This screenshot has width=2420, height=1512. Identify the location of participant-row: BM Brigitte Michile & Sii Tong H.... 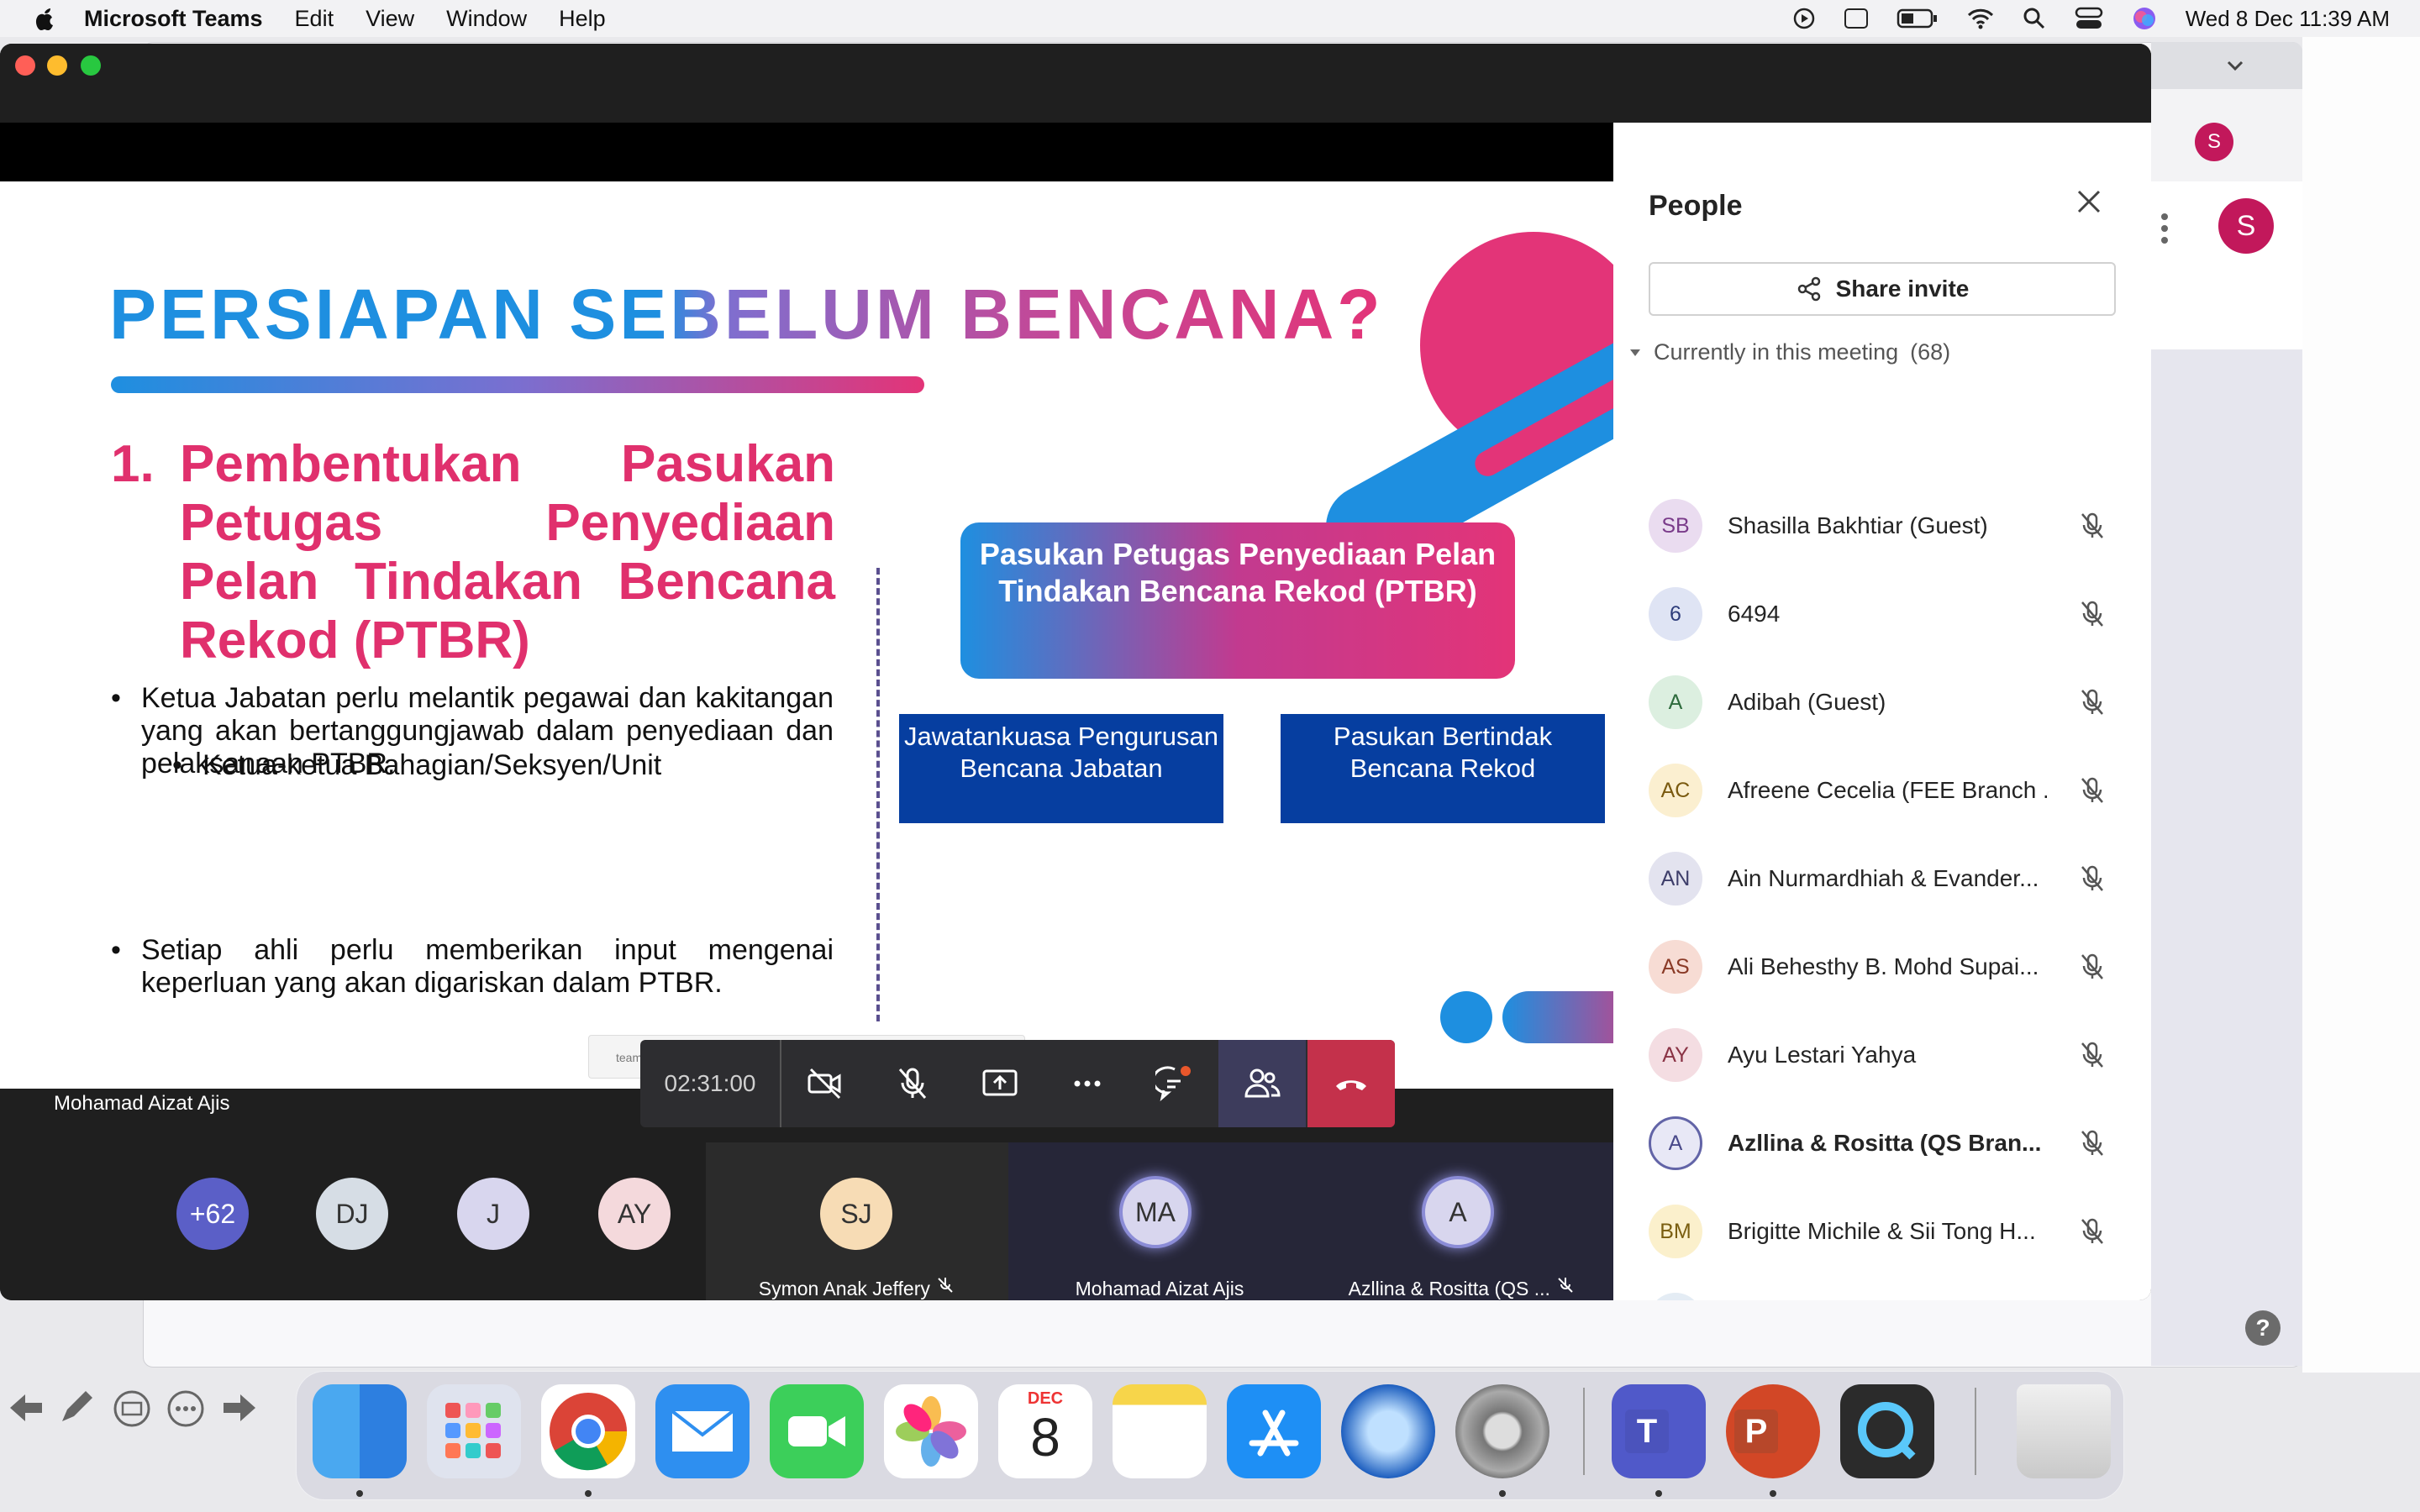
(1884, 1231).